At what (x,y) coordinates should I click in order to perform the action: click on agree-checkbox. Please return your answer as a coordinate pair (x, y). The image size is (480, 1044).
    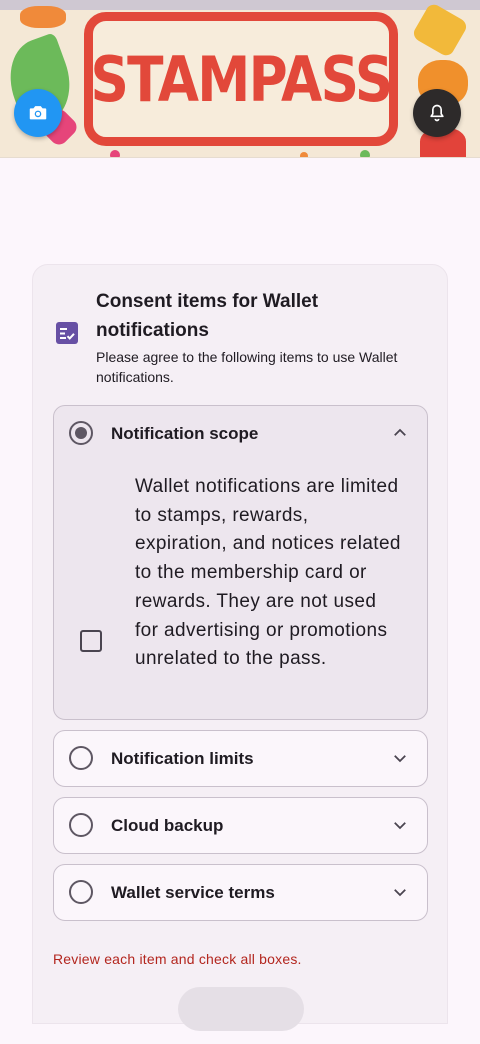
    Looking at the image, I should click on (91, 641).